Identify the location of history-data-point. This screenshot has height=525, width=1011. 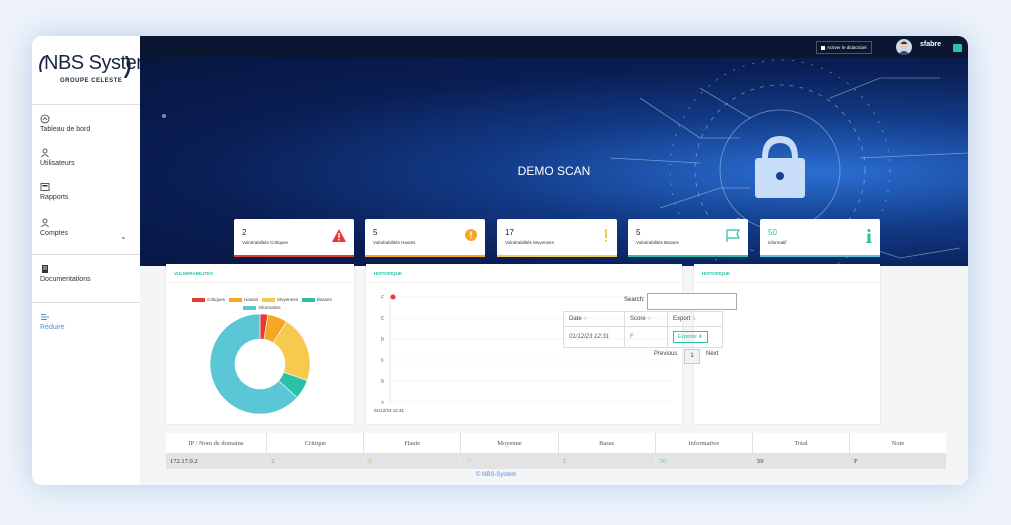
(393, 297).